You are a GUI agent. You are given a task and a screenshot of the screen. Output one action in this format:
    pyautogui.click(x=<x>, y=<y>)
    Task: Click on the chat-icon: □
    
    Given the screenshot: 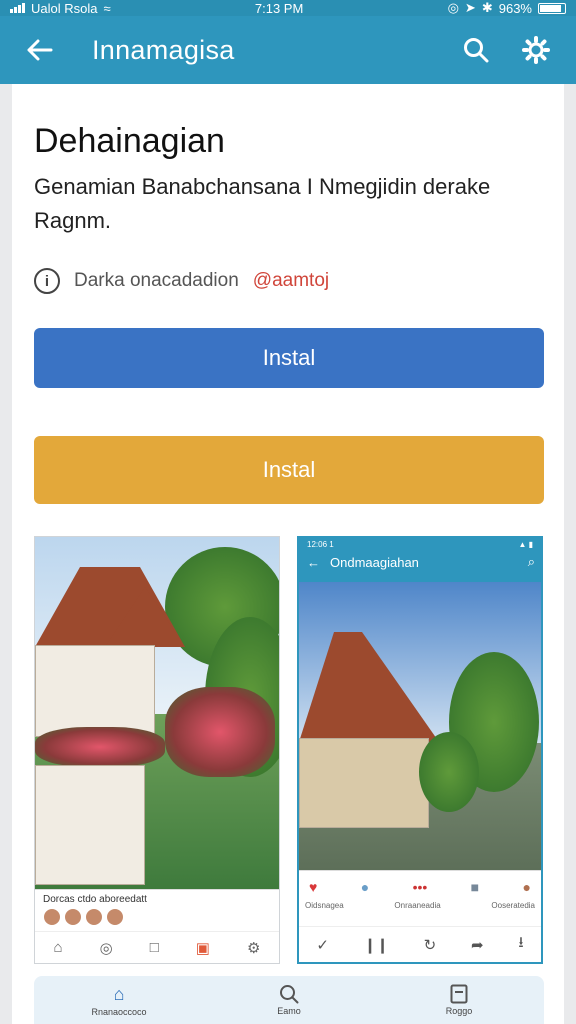 What is the action you would take?
    pyautogui.click(x=154, y=947)
    